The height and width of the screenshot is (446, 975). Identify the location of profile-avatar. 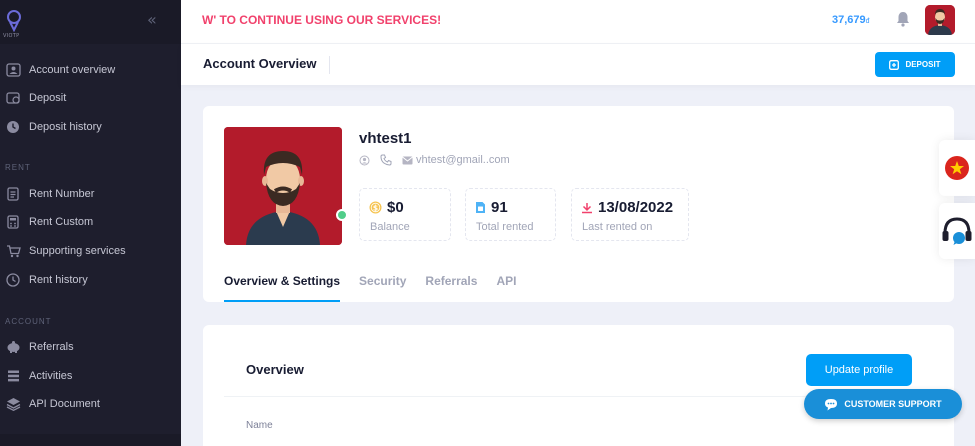
(283, 186).